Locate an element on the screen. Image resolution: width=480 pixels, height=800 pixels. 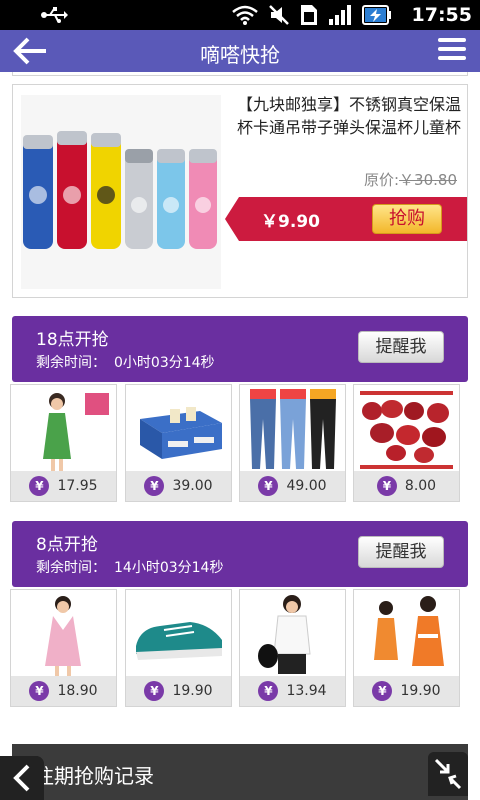
sim-icon is located at coordinates (309, 15).